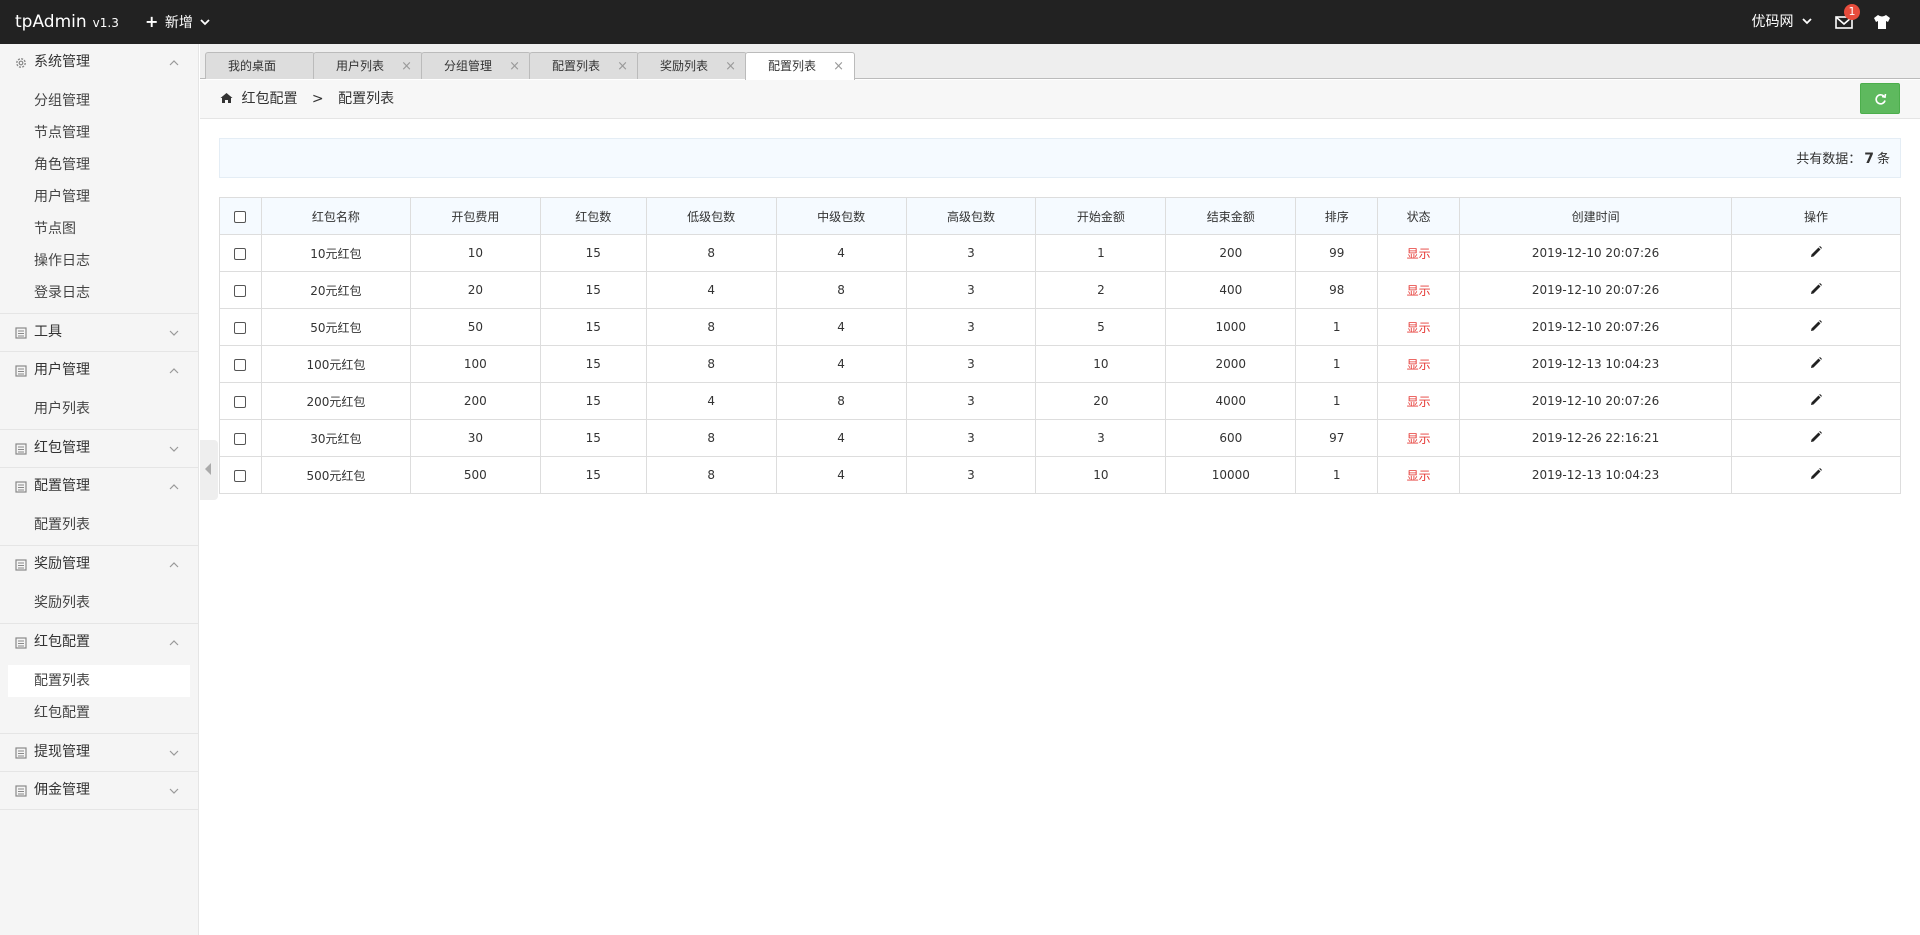 Image resolution: width=1920 pixels, height=935 pixels. What do you see at coordinates (711, 290) in the screenshot?
I see `table-cell: 4` at bounding box center [711, 290].